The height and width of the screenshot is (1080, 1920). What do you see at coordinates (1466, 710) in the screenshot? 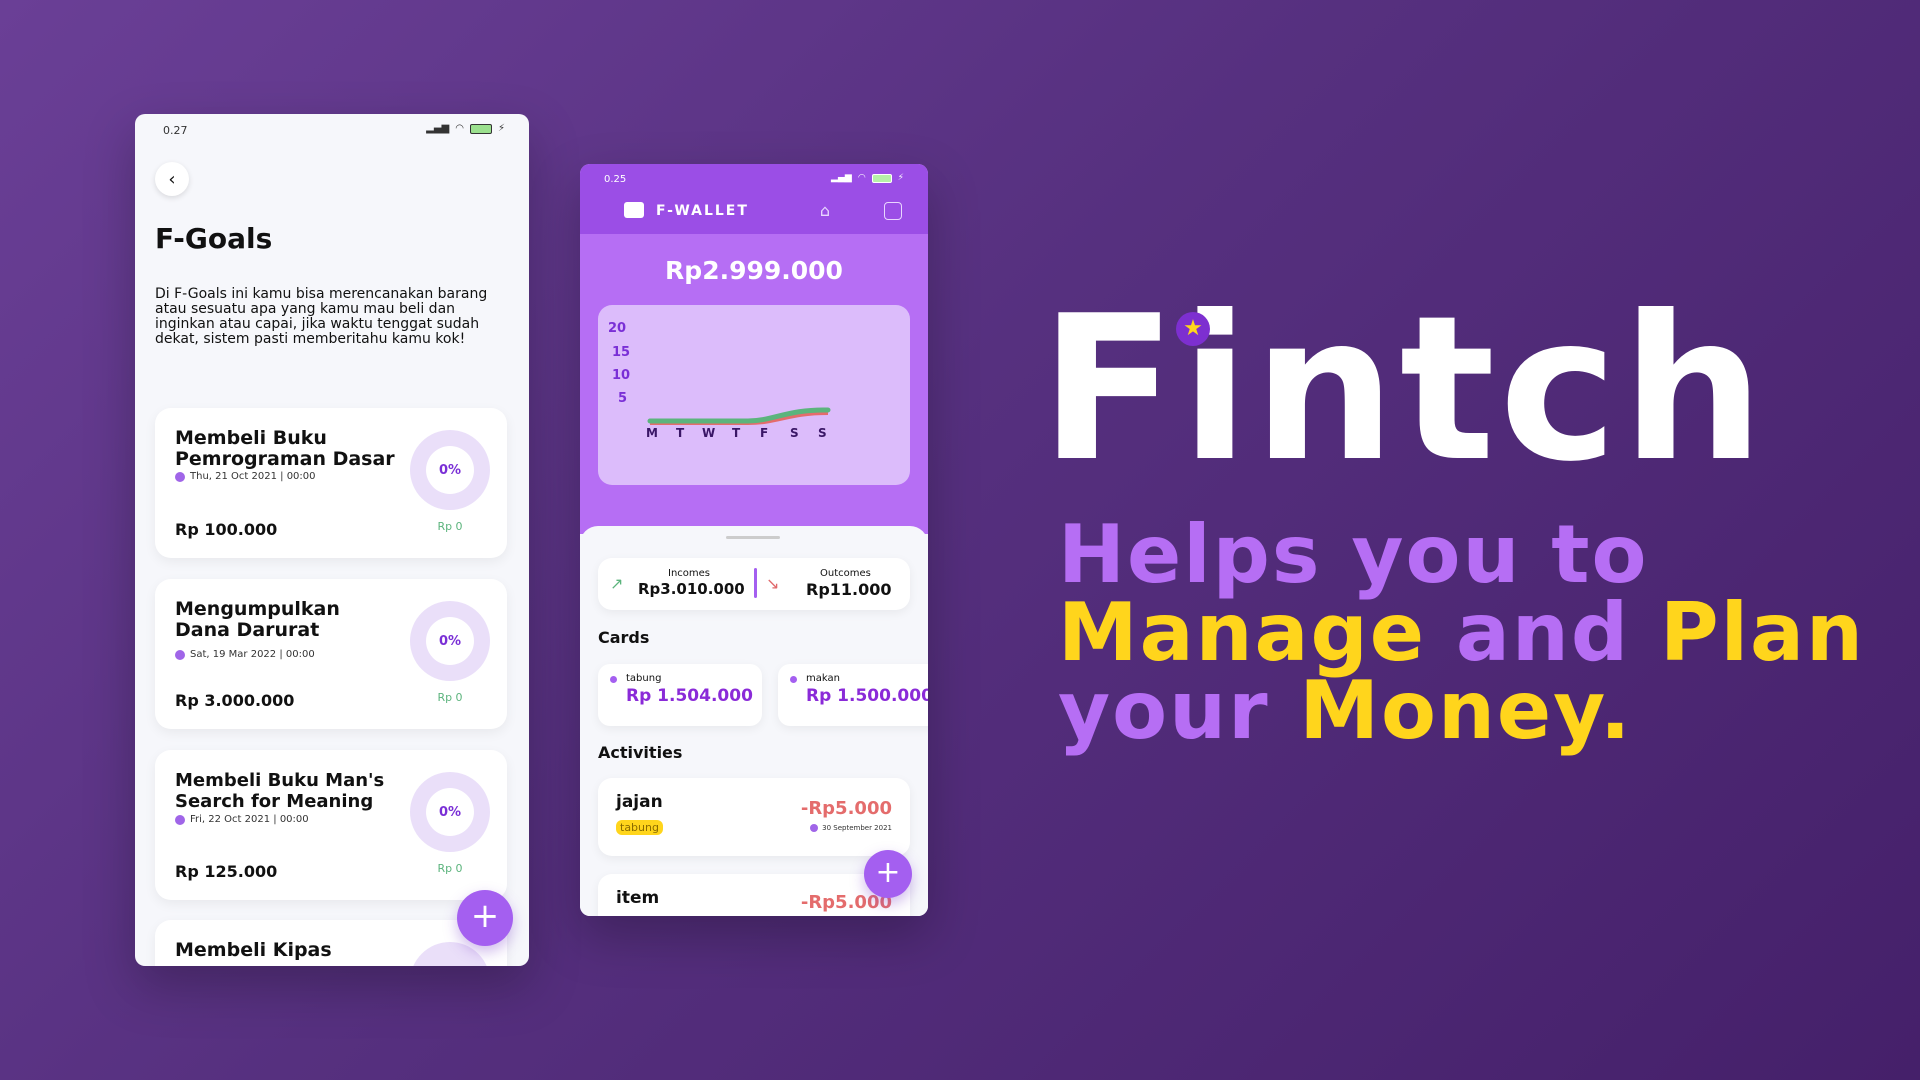
I see `tagline-word: Money.` at bounding box center [1466, 710].